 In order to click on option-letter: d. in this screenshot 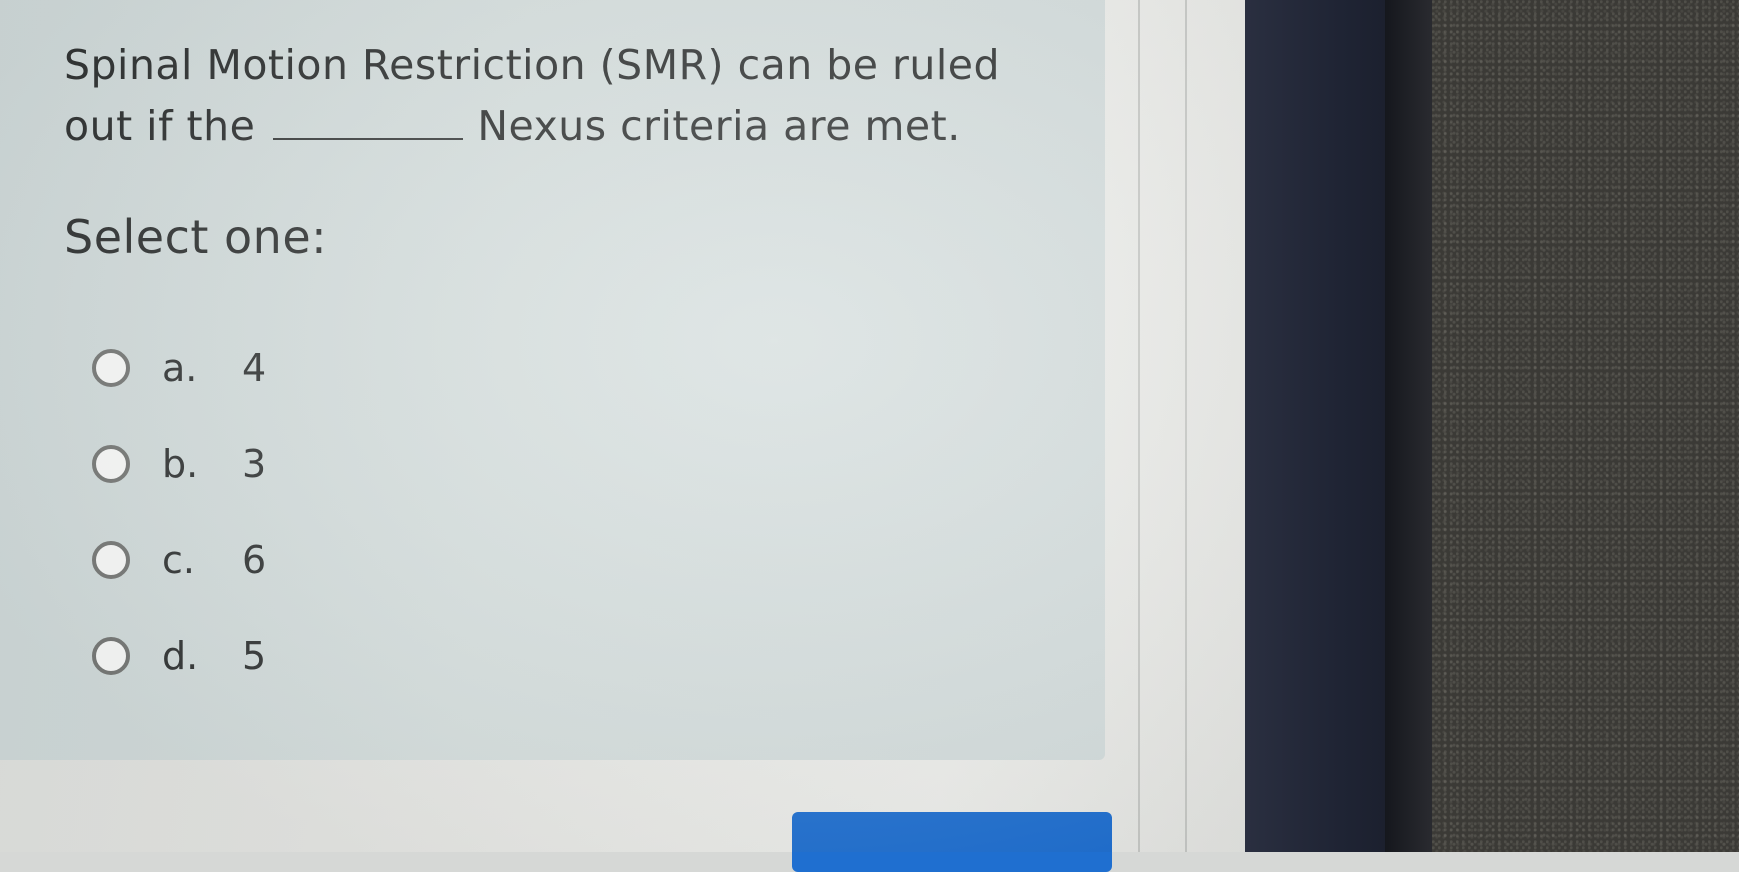, I will do `click(180, 656)`.